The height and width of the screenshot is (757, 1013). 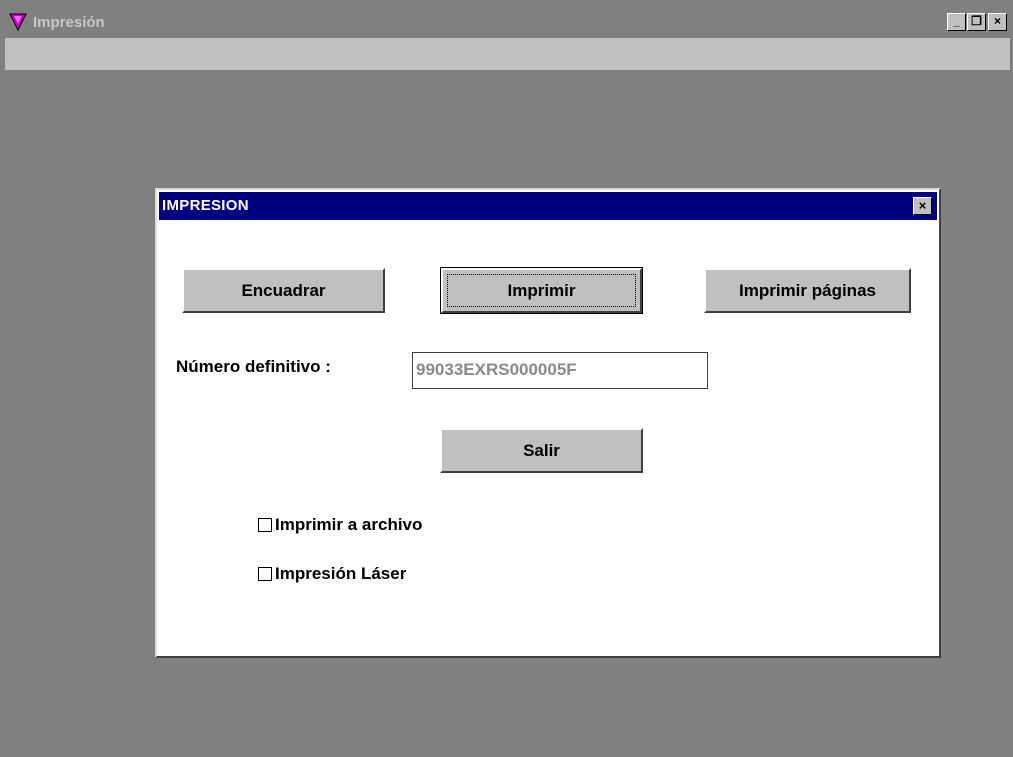 I want to click on restore-button: ❐, so click(x=976, y=22).